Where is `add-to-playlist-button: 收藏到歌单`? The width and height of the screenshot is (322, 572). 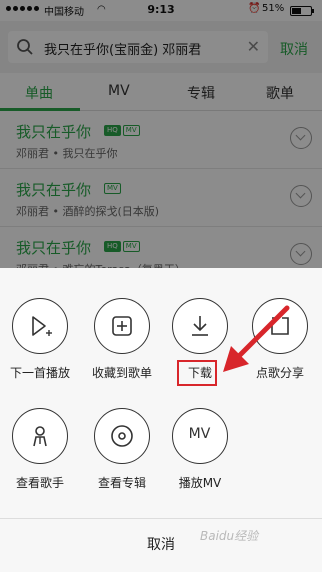
add-to-playlist-button: 收藏到歌单 is located at coordinates (122, 339).